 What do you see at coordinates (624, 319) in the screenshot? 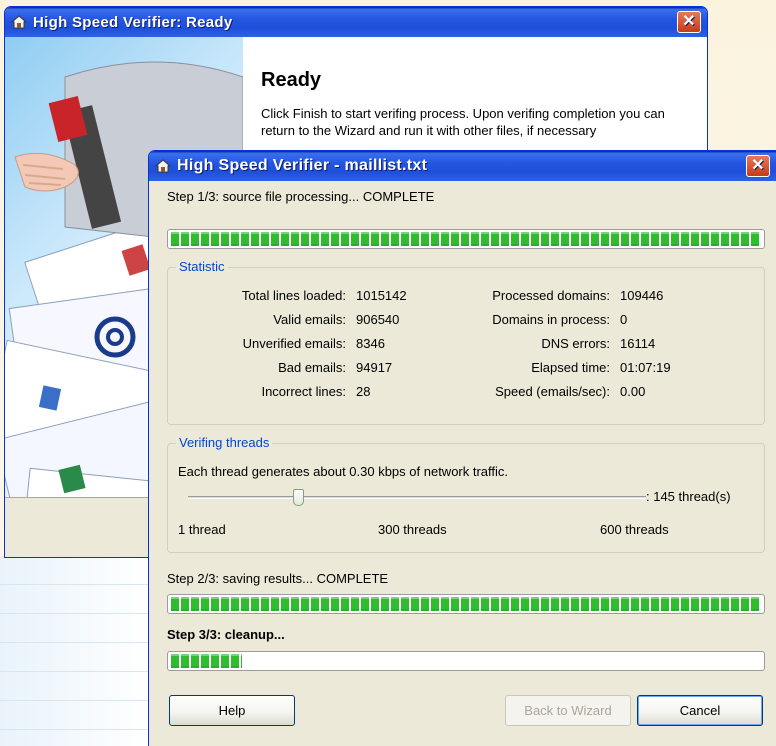
I see `right-value: 0` at bounding box center [624, 319].